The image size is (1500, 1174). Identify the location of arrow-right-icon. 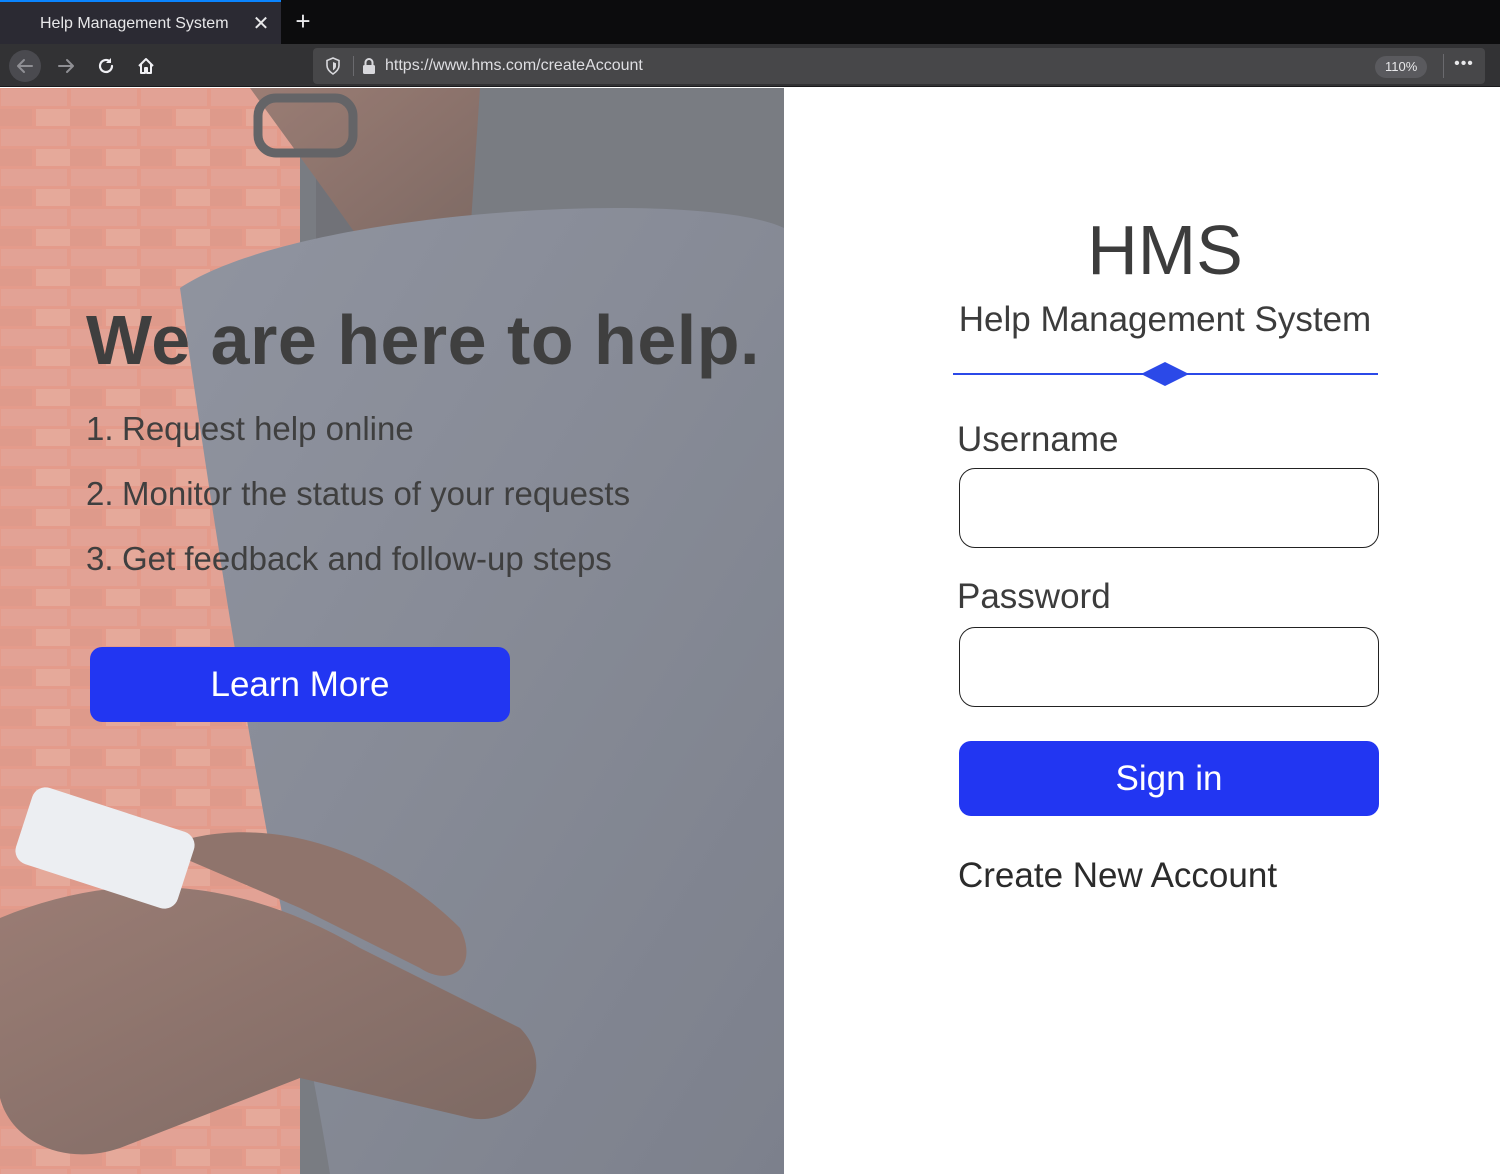
(66, 66).